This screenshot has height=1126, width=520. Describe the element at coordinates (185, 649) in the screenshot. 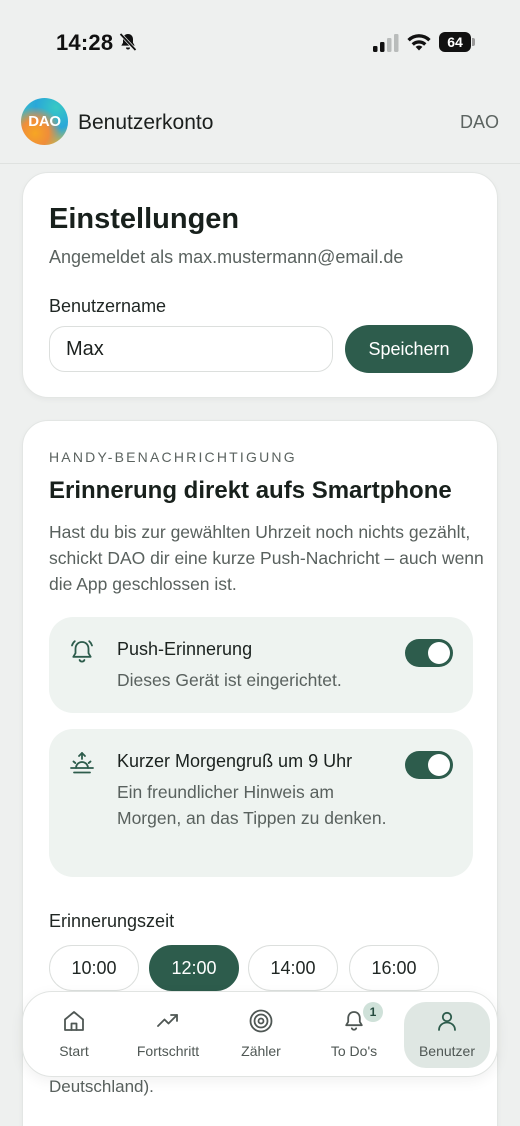

I see `push-reminder-title: Push-Erinnerung` at that location.